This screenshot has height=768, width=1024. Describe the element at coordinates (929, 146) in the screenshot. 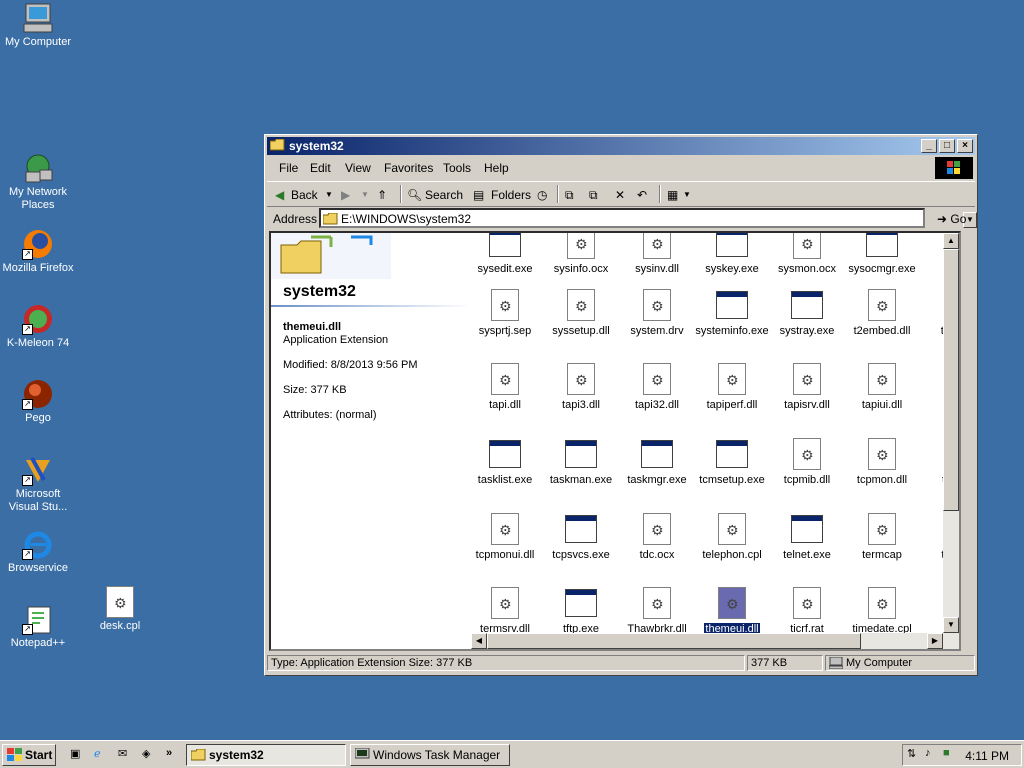

I see `minimize-button: _` at that location.